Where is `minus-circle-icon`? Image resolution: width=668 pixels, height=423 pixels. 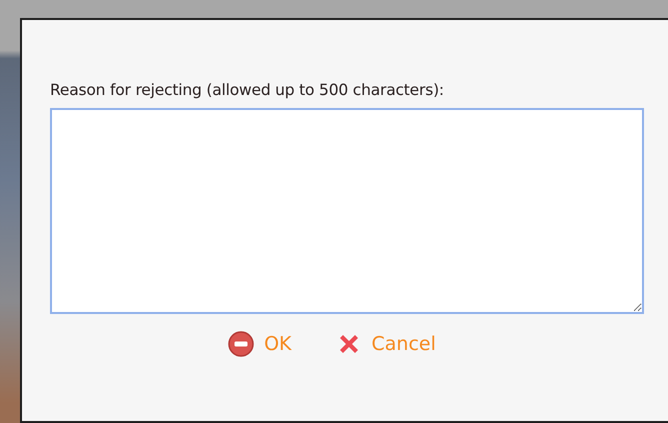
minus-circle-icon is located at coordinates (241, 344).